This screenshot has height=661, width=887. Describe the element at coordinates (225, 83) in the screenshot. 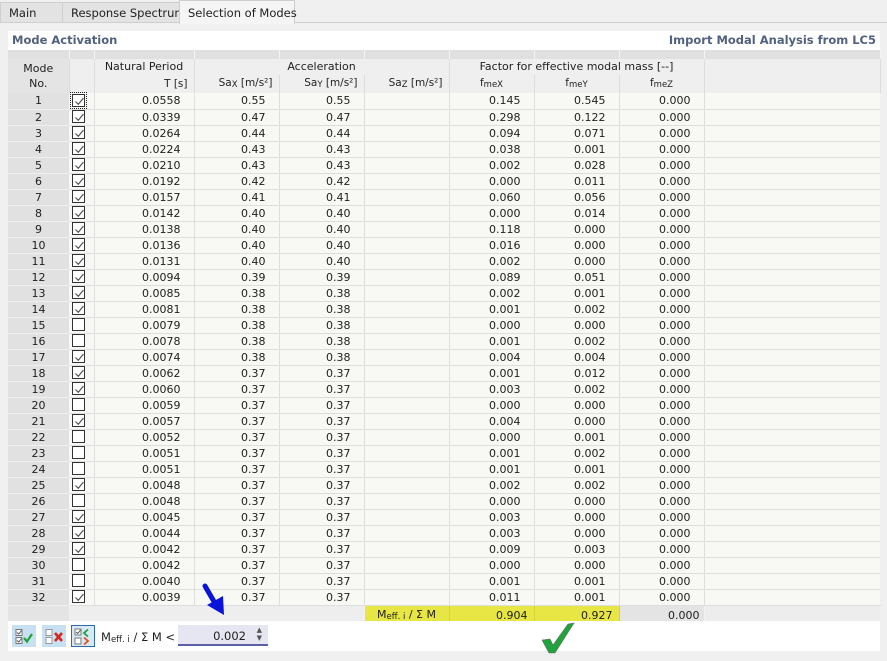

I see `header-sax-main: Sa` at that location.